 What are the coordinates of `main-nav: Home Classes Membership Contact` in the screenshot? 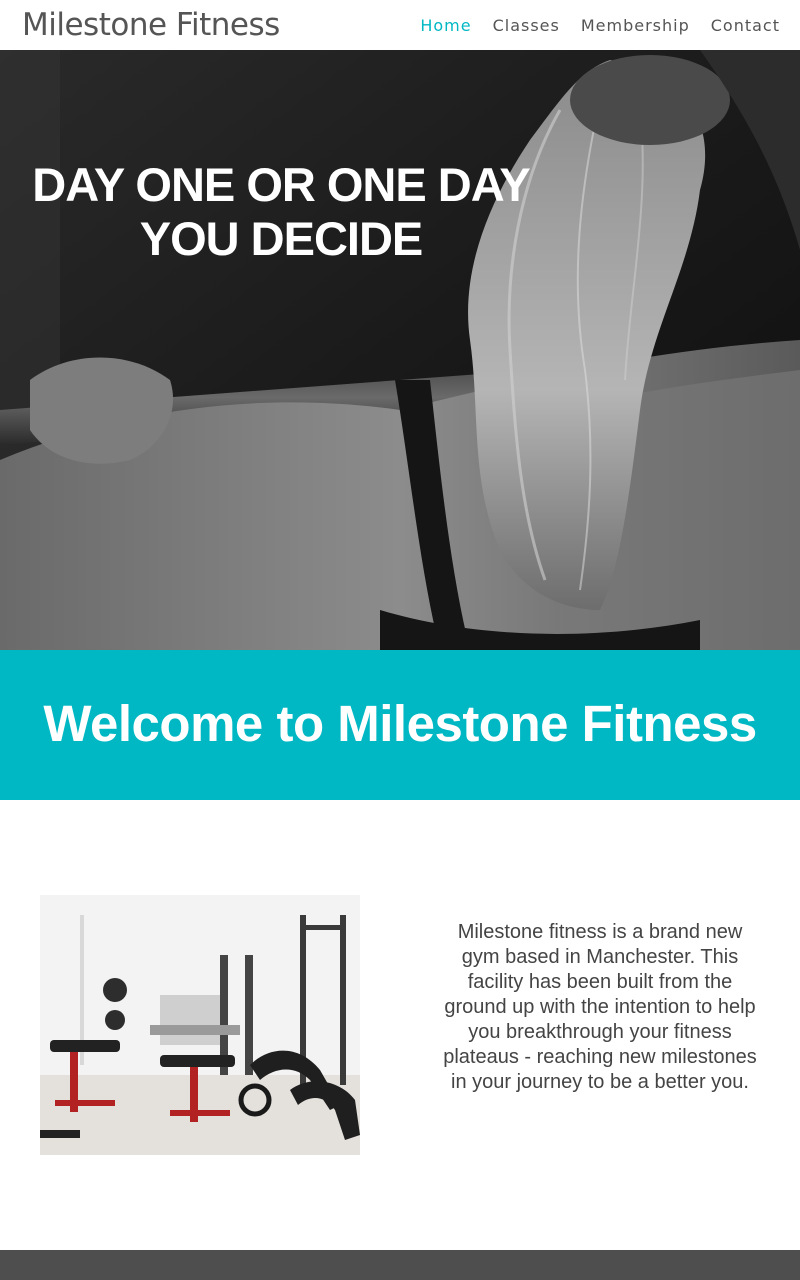 It's located at (600, 25).